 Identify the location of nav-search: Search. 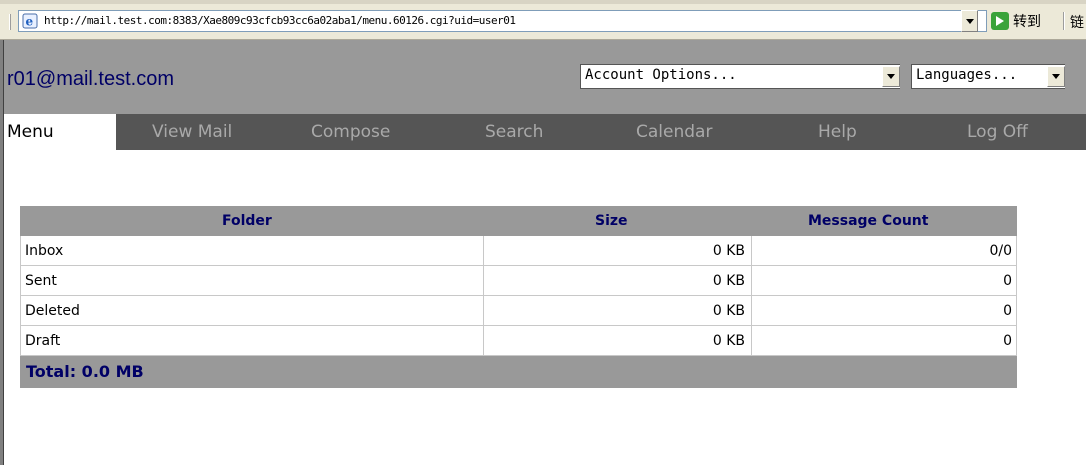
(514, 132).